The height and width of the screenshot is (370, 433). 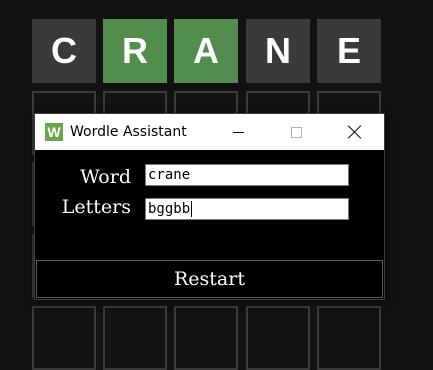 I want to click on app-icon: W, so click(x=54, y=132).